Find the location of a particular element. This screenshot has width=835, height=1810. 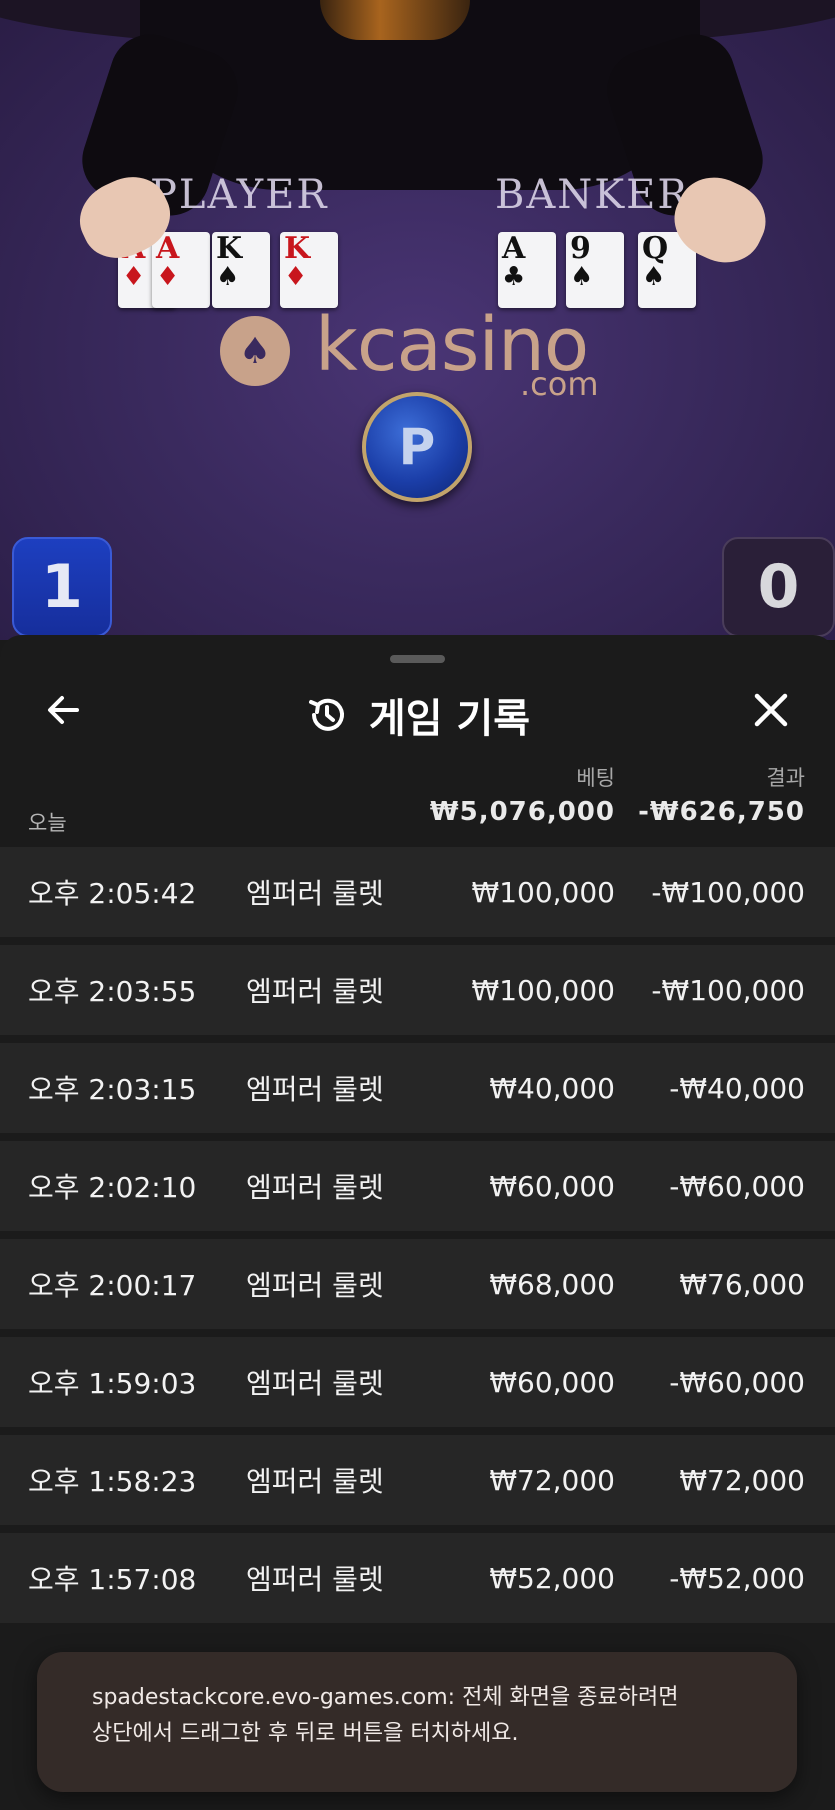

row-bet: ₩68,000 is located at coordinates (552, 1284).